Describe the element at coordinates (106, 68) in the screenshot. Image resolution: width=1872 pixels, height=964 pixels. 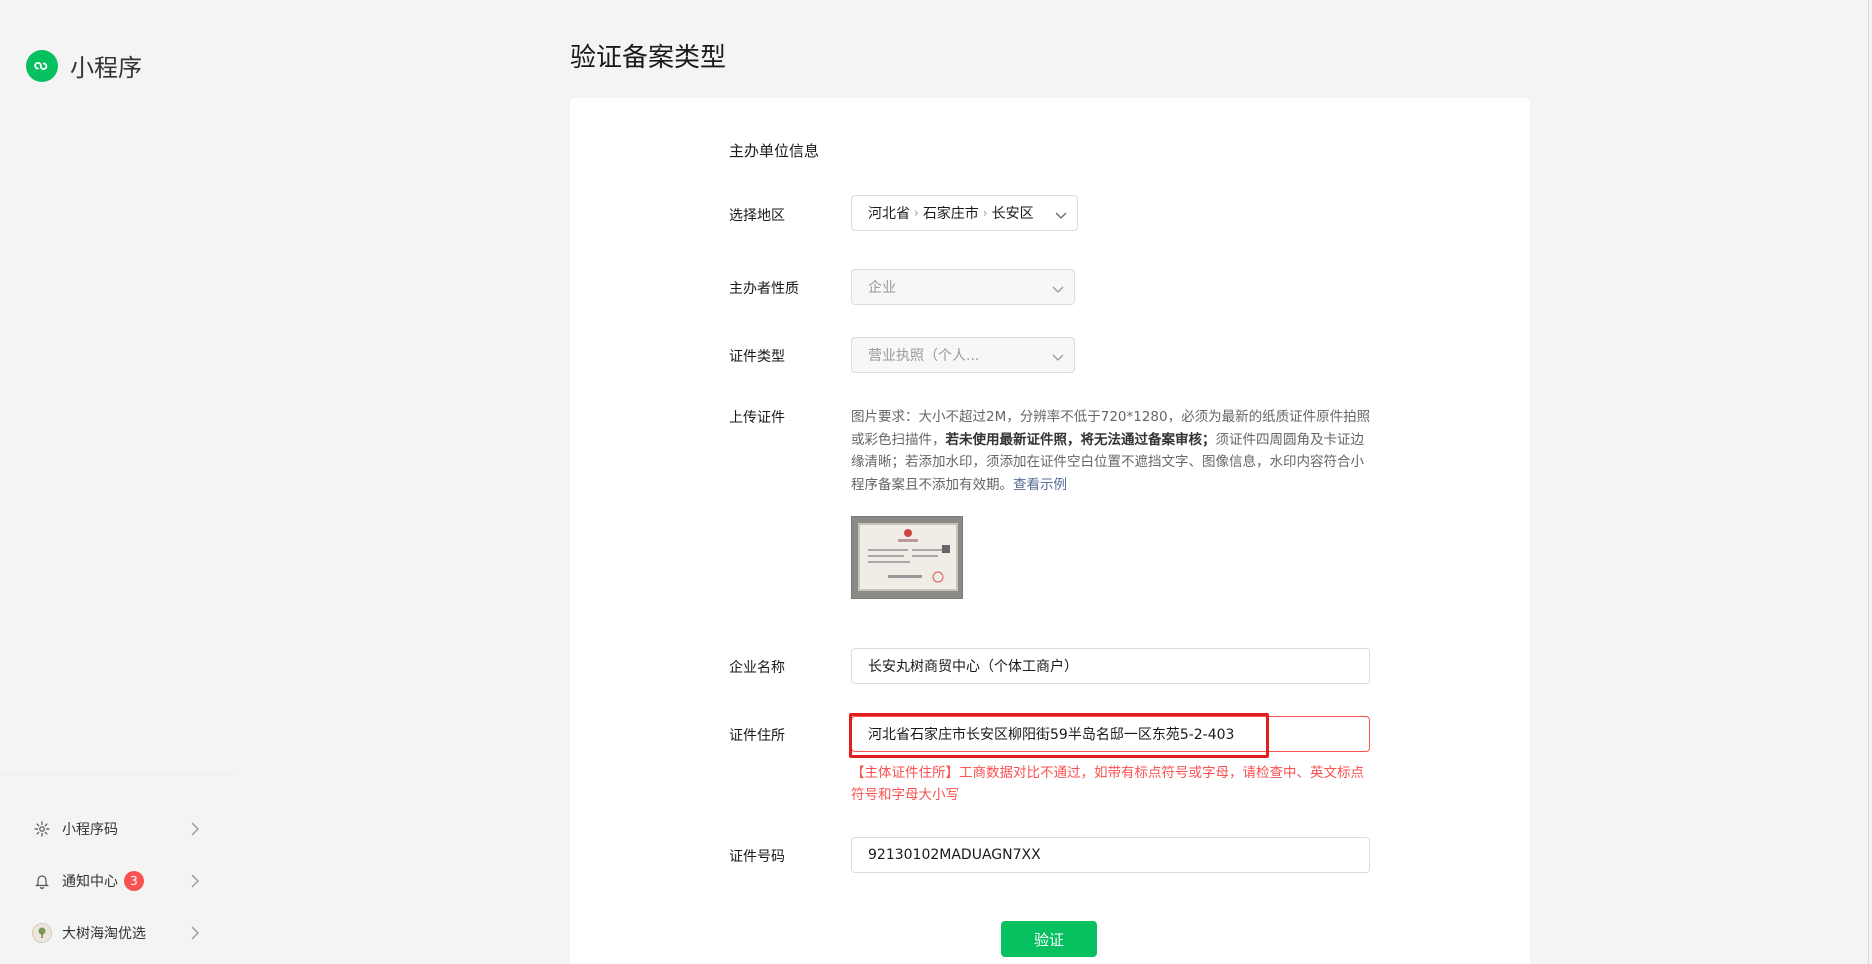
I see `app-name: 小程序` at that location.